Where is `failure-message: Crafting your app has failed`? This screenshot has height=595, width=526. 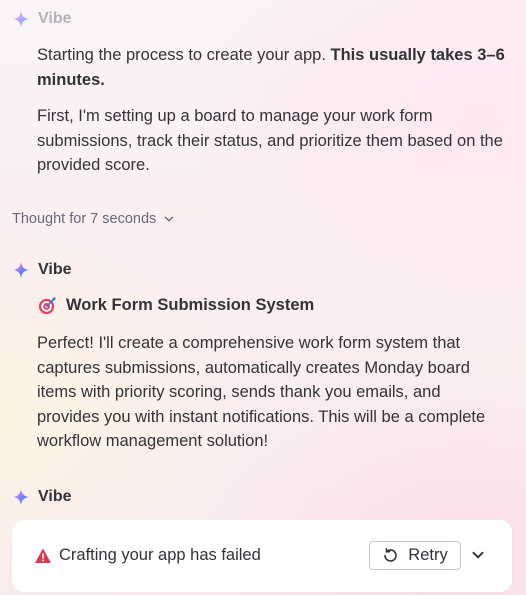
failure-message: Crafting your app has failed is located at coordinates (148, 555).